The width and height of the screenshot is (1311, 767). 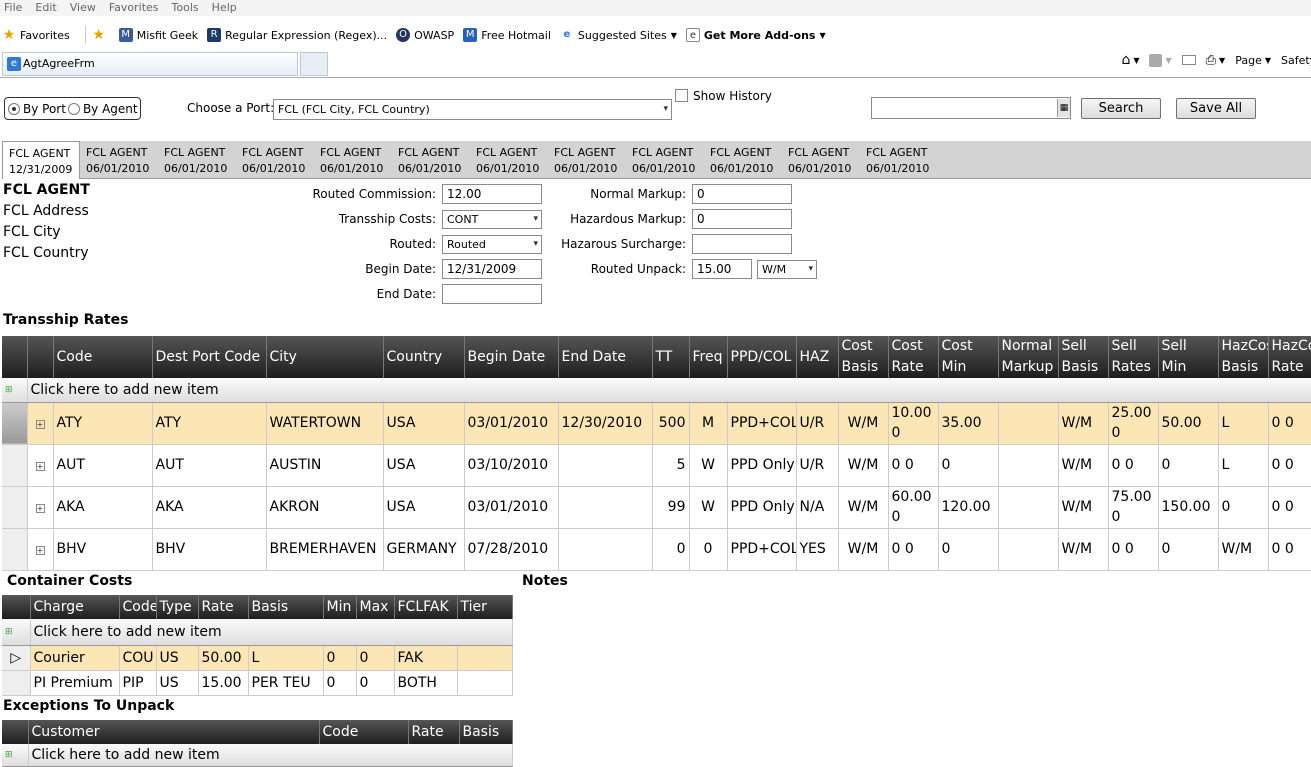 I want to click on col-cost-basis: Cost Basis, so click(x=863, y=357).